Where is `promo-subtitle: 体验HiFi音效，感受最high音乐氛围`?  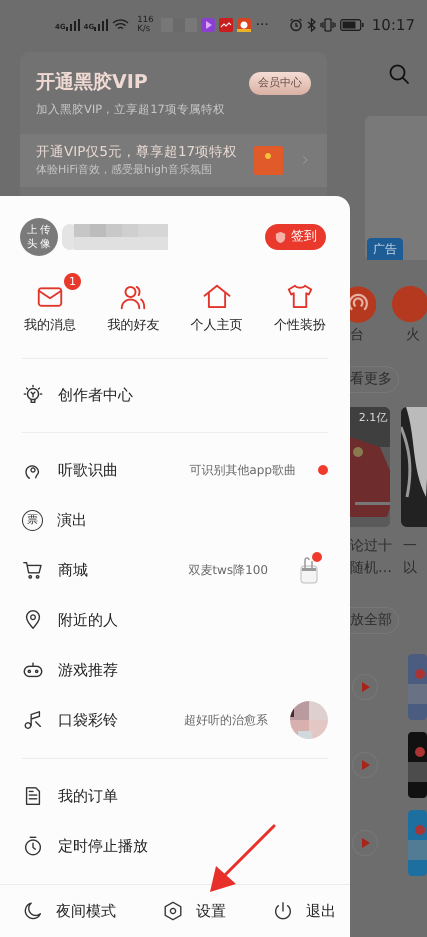 promo-subtitle: 体验HiFi音效，感受最high音乐氛围 is located at coordinates (124, 170).